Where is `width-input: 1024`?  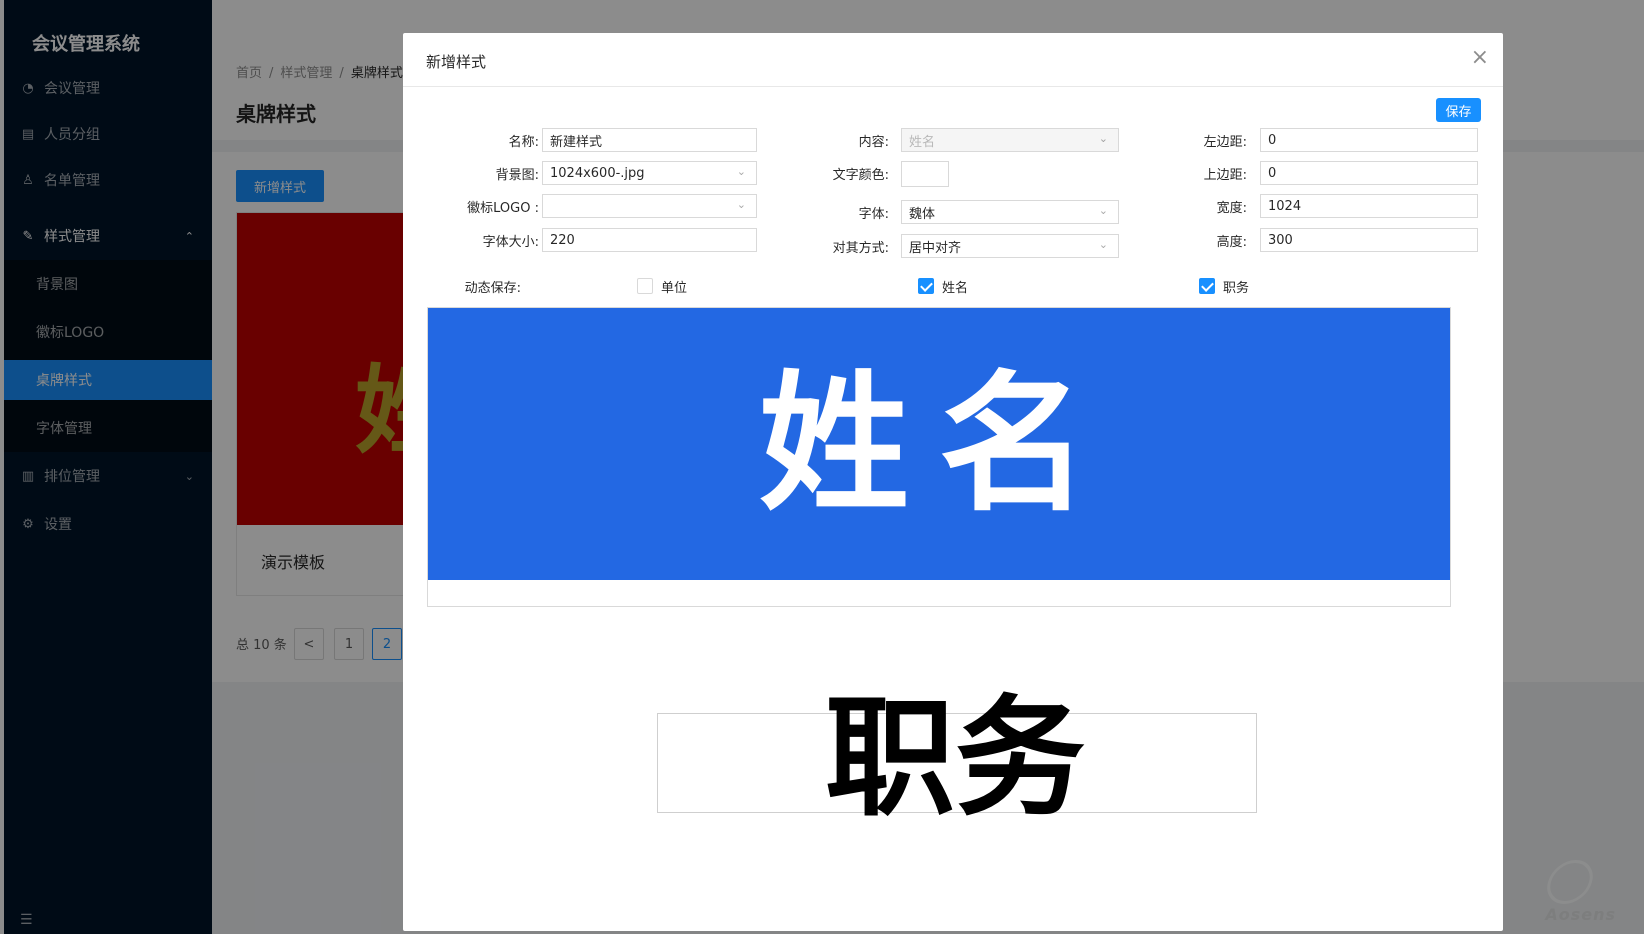
width-input: 1024 is located at coordinates (1369, 206).